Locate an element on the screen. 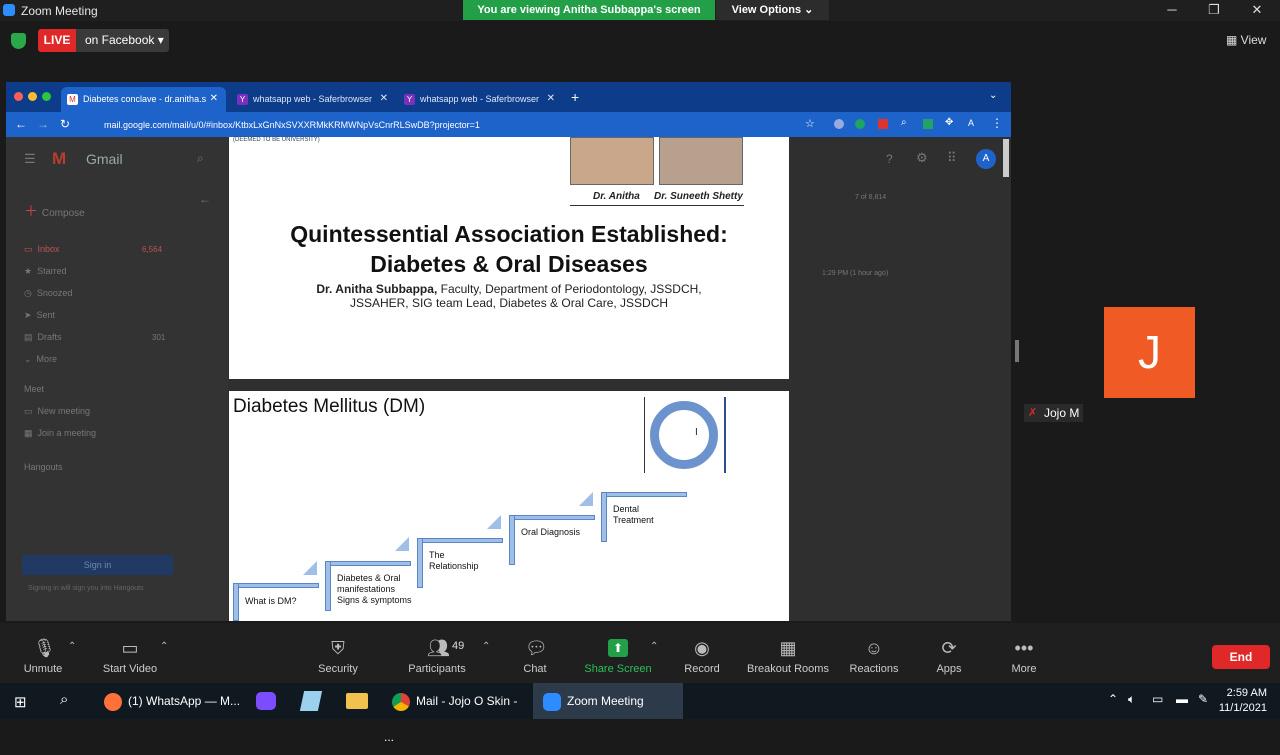  reactions-button: ☺ Reactions is located at coordinates (874, 653).